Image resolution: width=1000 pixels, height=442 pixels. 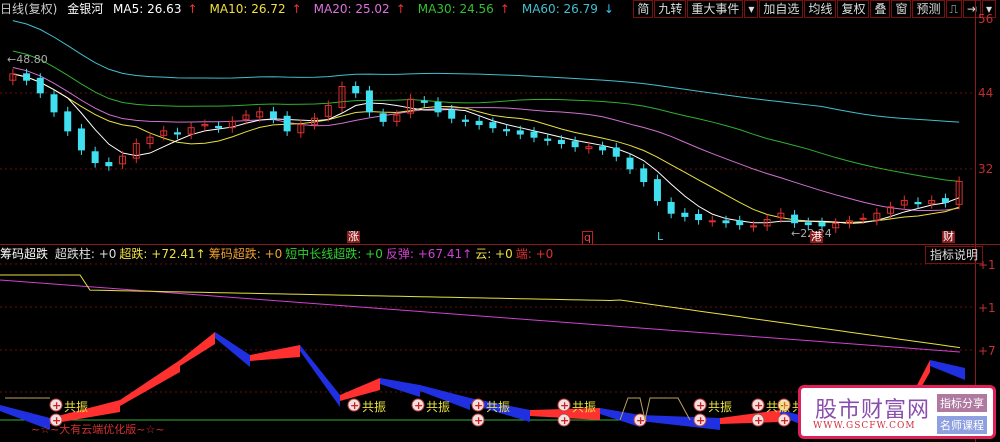 I want to click on event-mark: q, so click(x=587, y=238).